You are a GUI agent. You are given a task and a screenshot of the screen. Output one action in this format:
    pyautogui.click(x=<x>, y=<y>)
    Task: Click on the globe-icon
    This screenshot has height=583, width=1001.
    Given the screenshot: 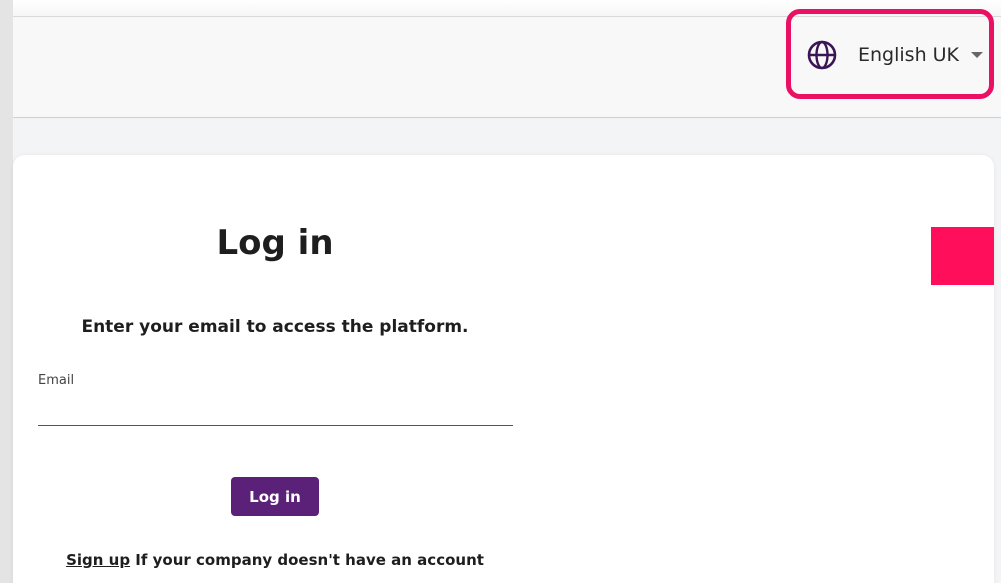 What is the action you would take?
    pyautogui.click(x=822, y=55)
    